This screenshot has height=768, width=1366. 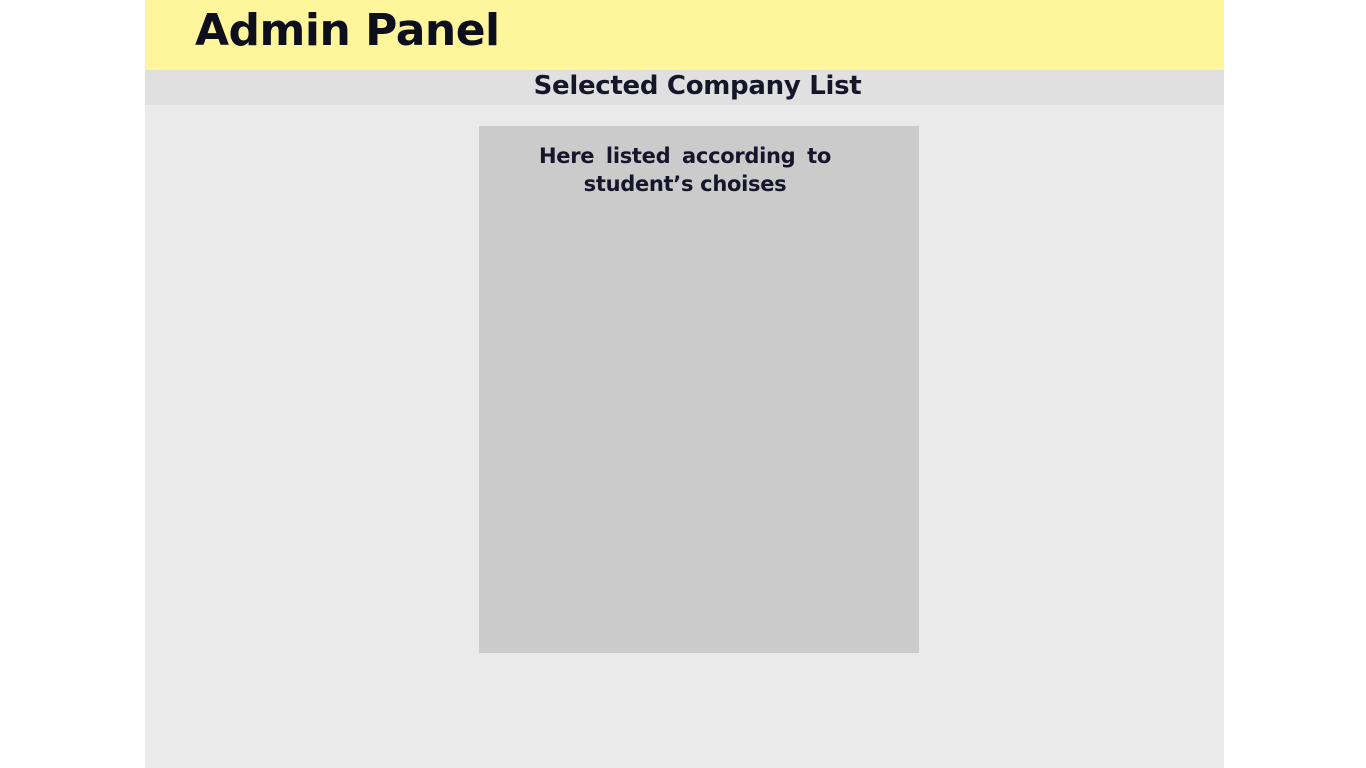 What do you see at coordinates (684, 35) in the screenshot?
I see `header-bar: Admin Panel` at bounding box center [684, 35].